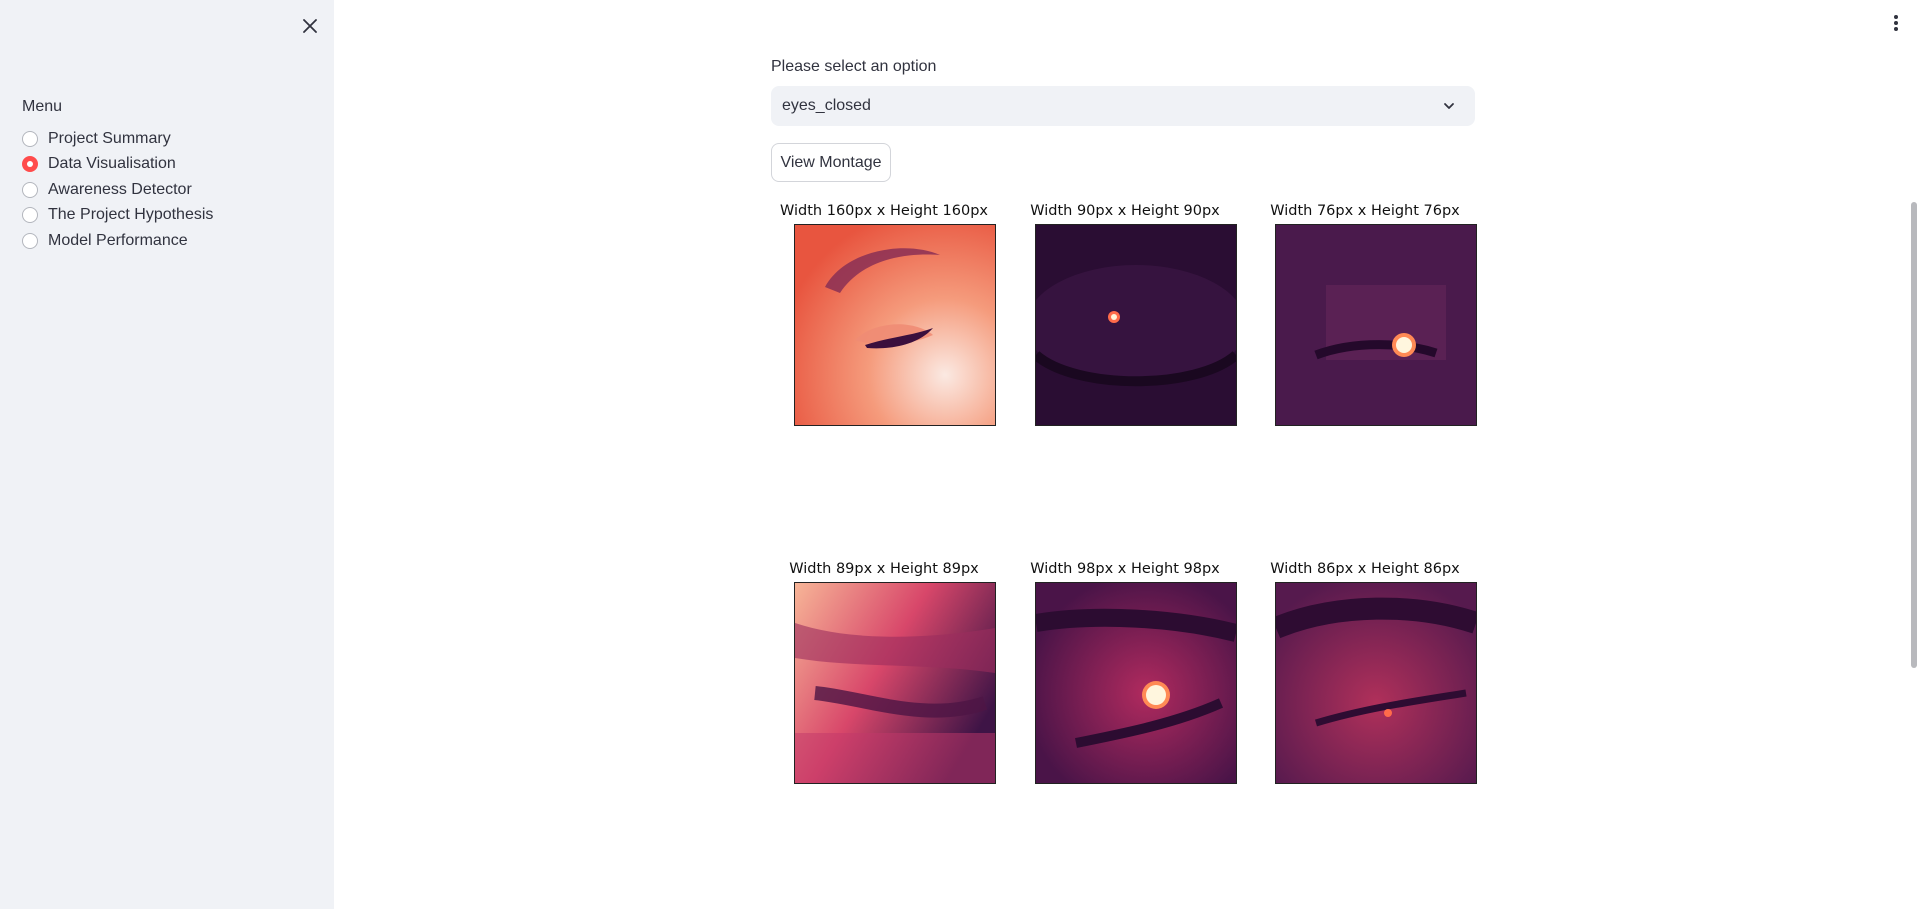  What do you see at coordinates (854, 66) in the screenshot?
I see `select-label: Please select an option` at bounding box center [854, 66].